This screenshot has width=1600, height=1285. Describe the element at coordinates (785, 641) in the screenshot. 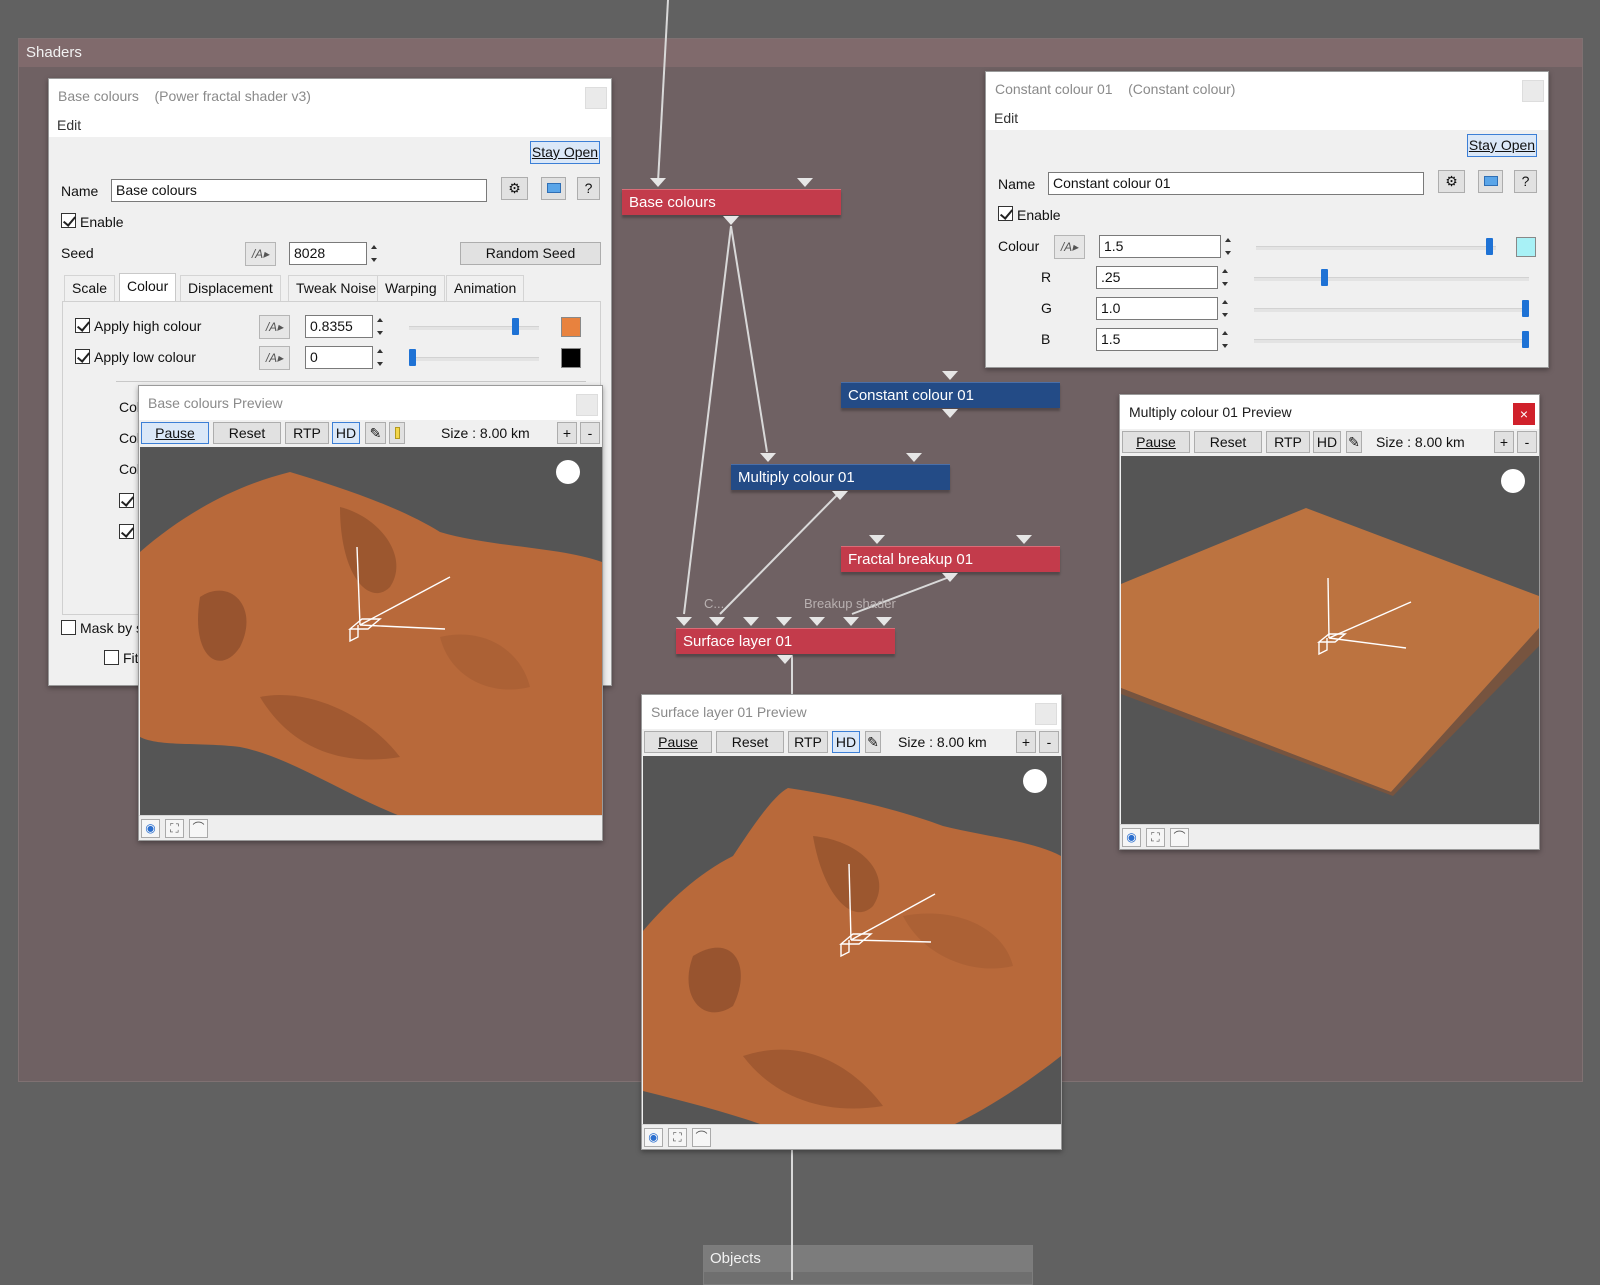

I see `node-surface-layer: Surface layer 01` at that location.